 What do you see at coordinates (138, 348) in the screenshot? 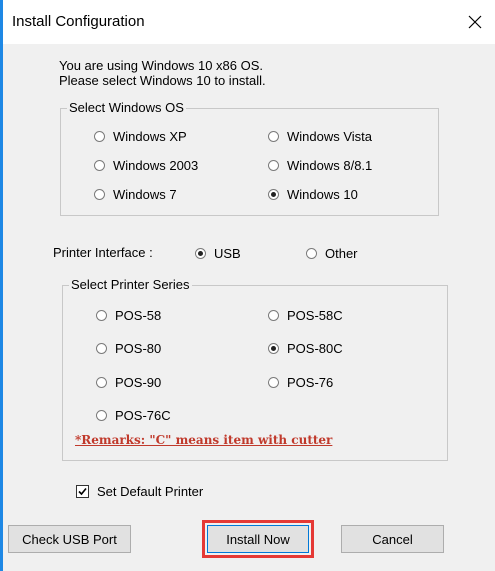
I see `radio-label: POS-80` at bounding box center [138, 348].